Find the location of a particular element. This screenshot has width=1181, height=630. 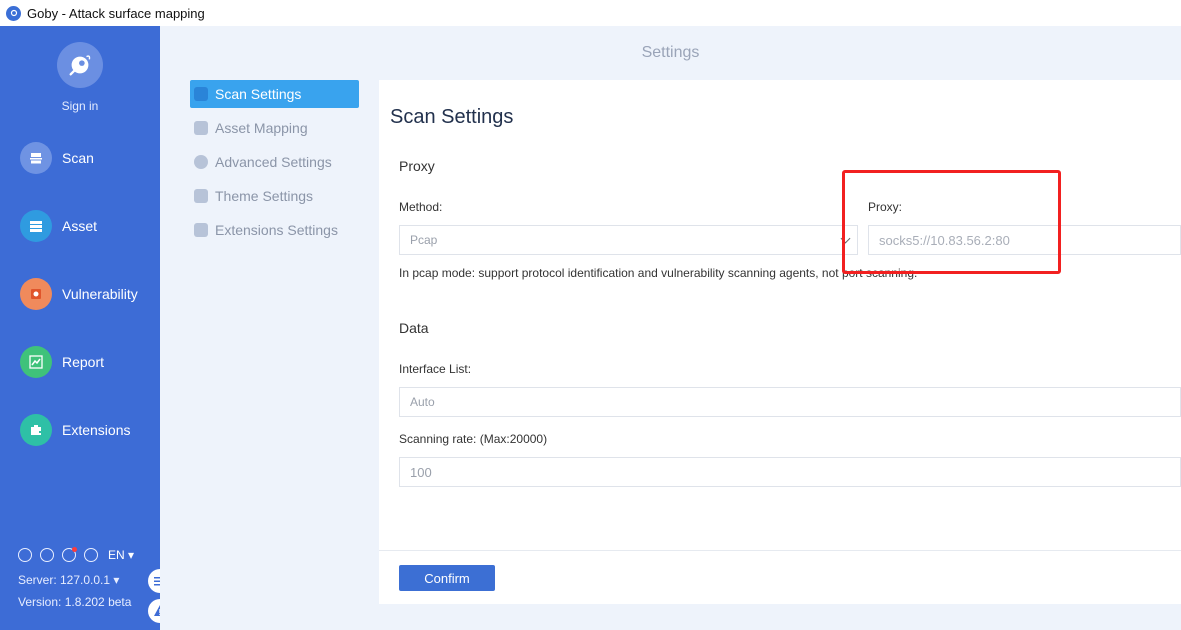

scan-icon is located at coordinates (36, 158).